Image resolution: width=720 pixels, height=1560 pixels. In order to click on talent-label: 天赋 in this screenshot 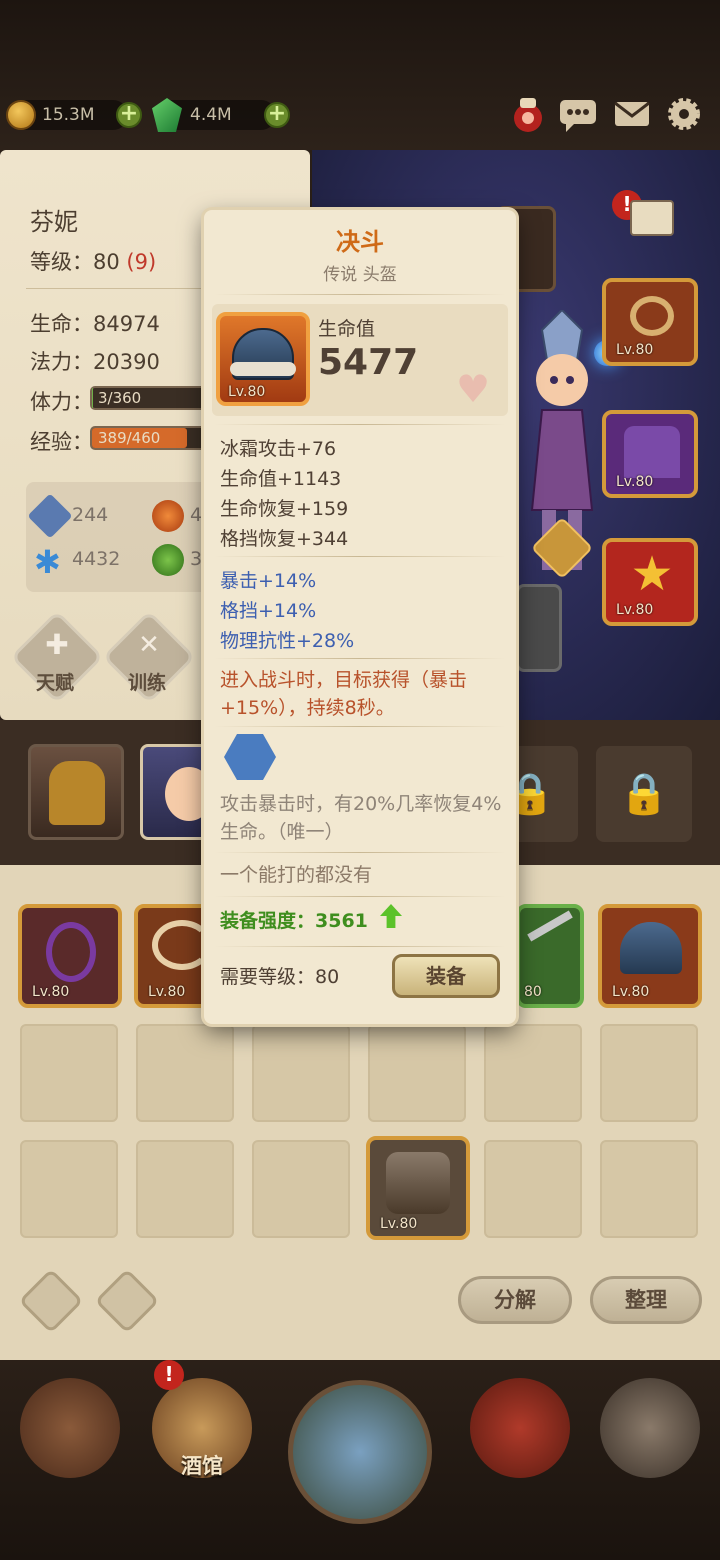, I will do `click(55, 683)`.